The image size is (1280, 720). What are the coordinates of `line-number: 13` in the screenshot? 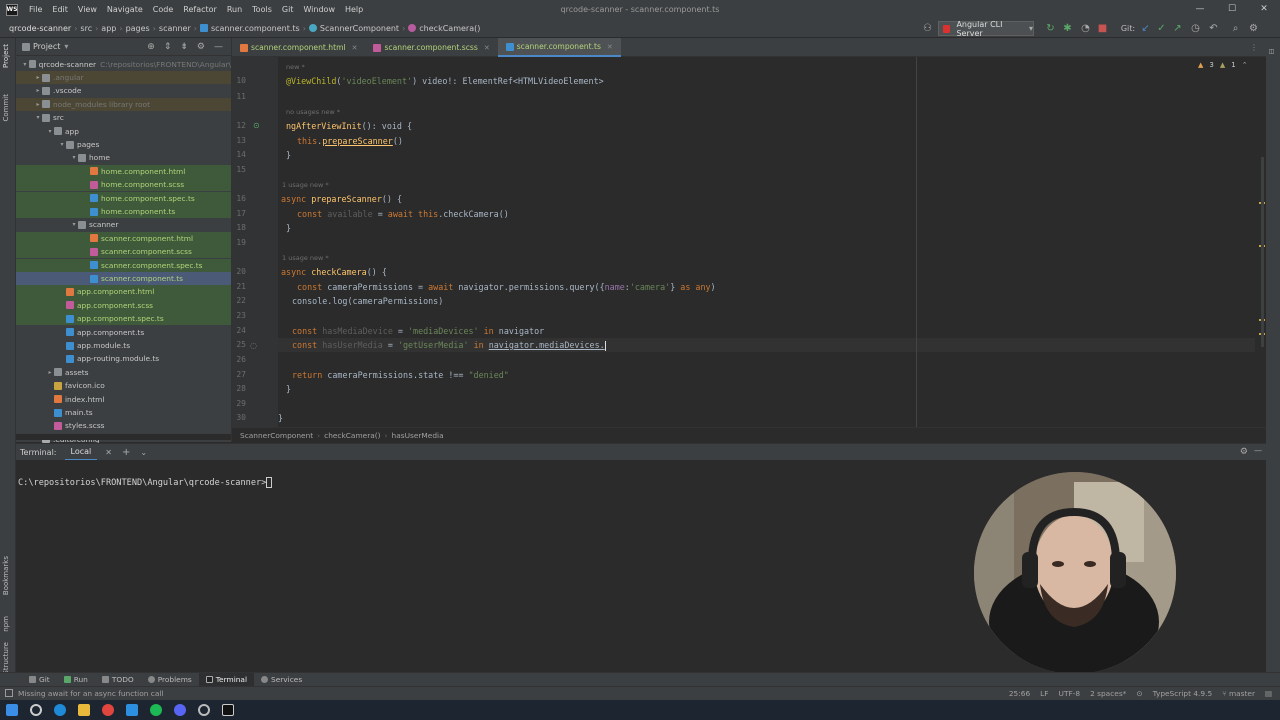 It's located at (239, 140).